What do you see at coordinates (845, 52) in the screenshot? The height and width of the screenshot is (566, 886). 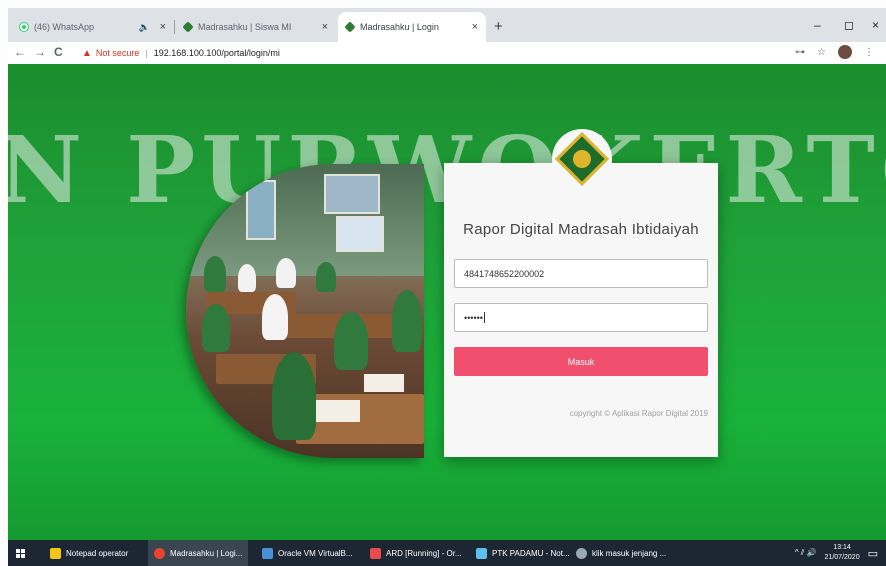 I see `profile-avatar` at bounding box center [845, 52].